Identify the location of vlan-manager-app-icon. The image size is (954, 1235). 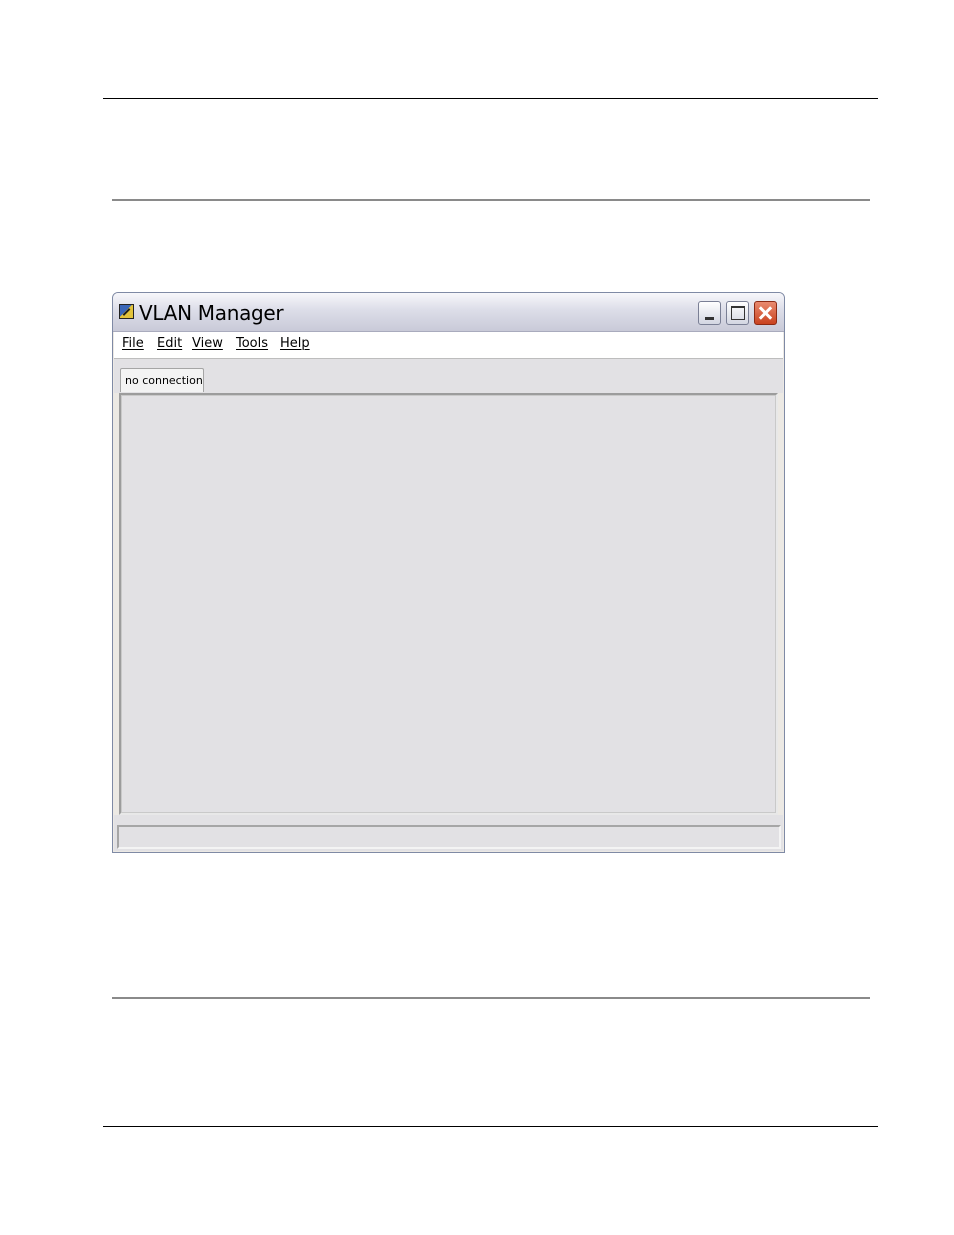
(126, 311).